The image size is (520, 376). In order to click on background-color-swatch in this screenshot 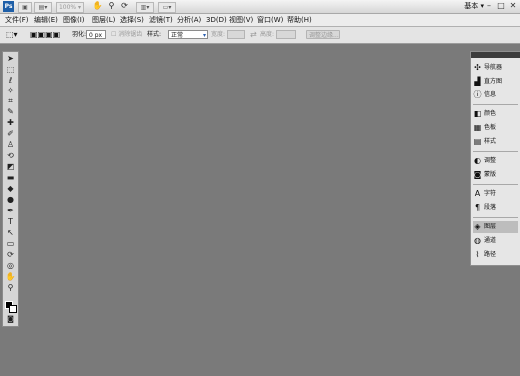, I will do `click(13, 309)`.